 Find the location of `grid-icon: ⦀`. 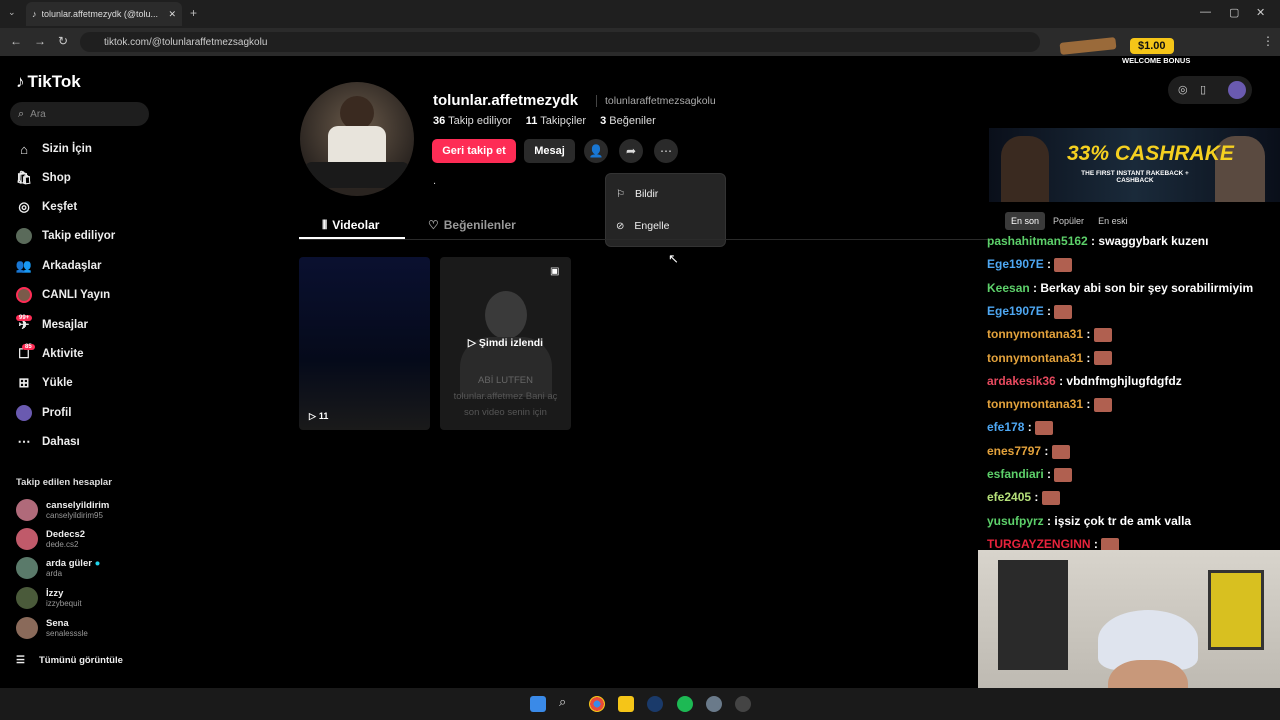

grid-icon: ⦀ is located at coordinates (325, 225).